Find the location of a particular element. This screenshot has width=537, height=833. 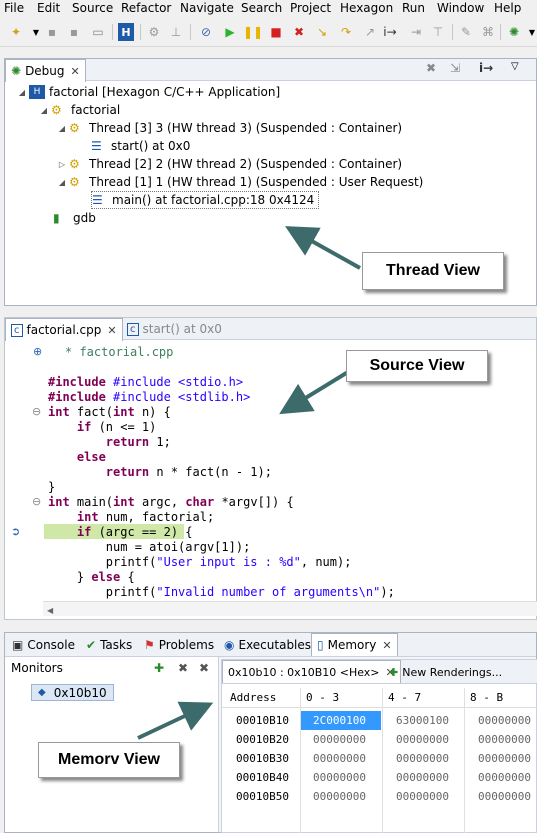

thread-view-callout: Thread View is located at coordinates (433, 271).